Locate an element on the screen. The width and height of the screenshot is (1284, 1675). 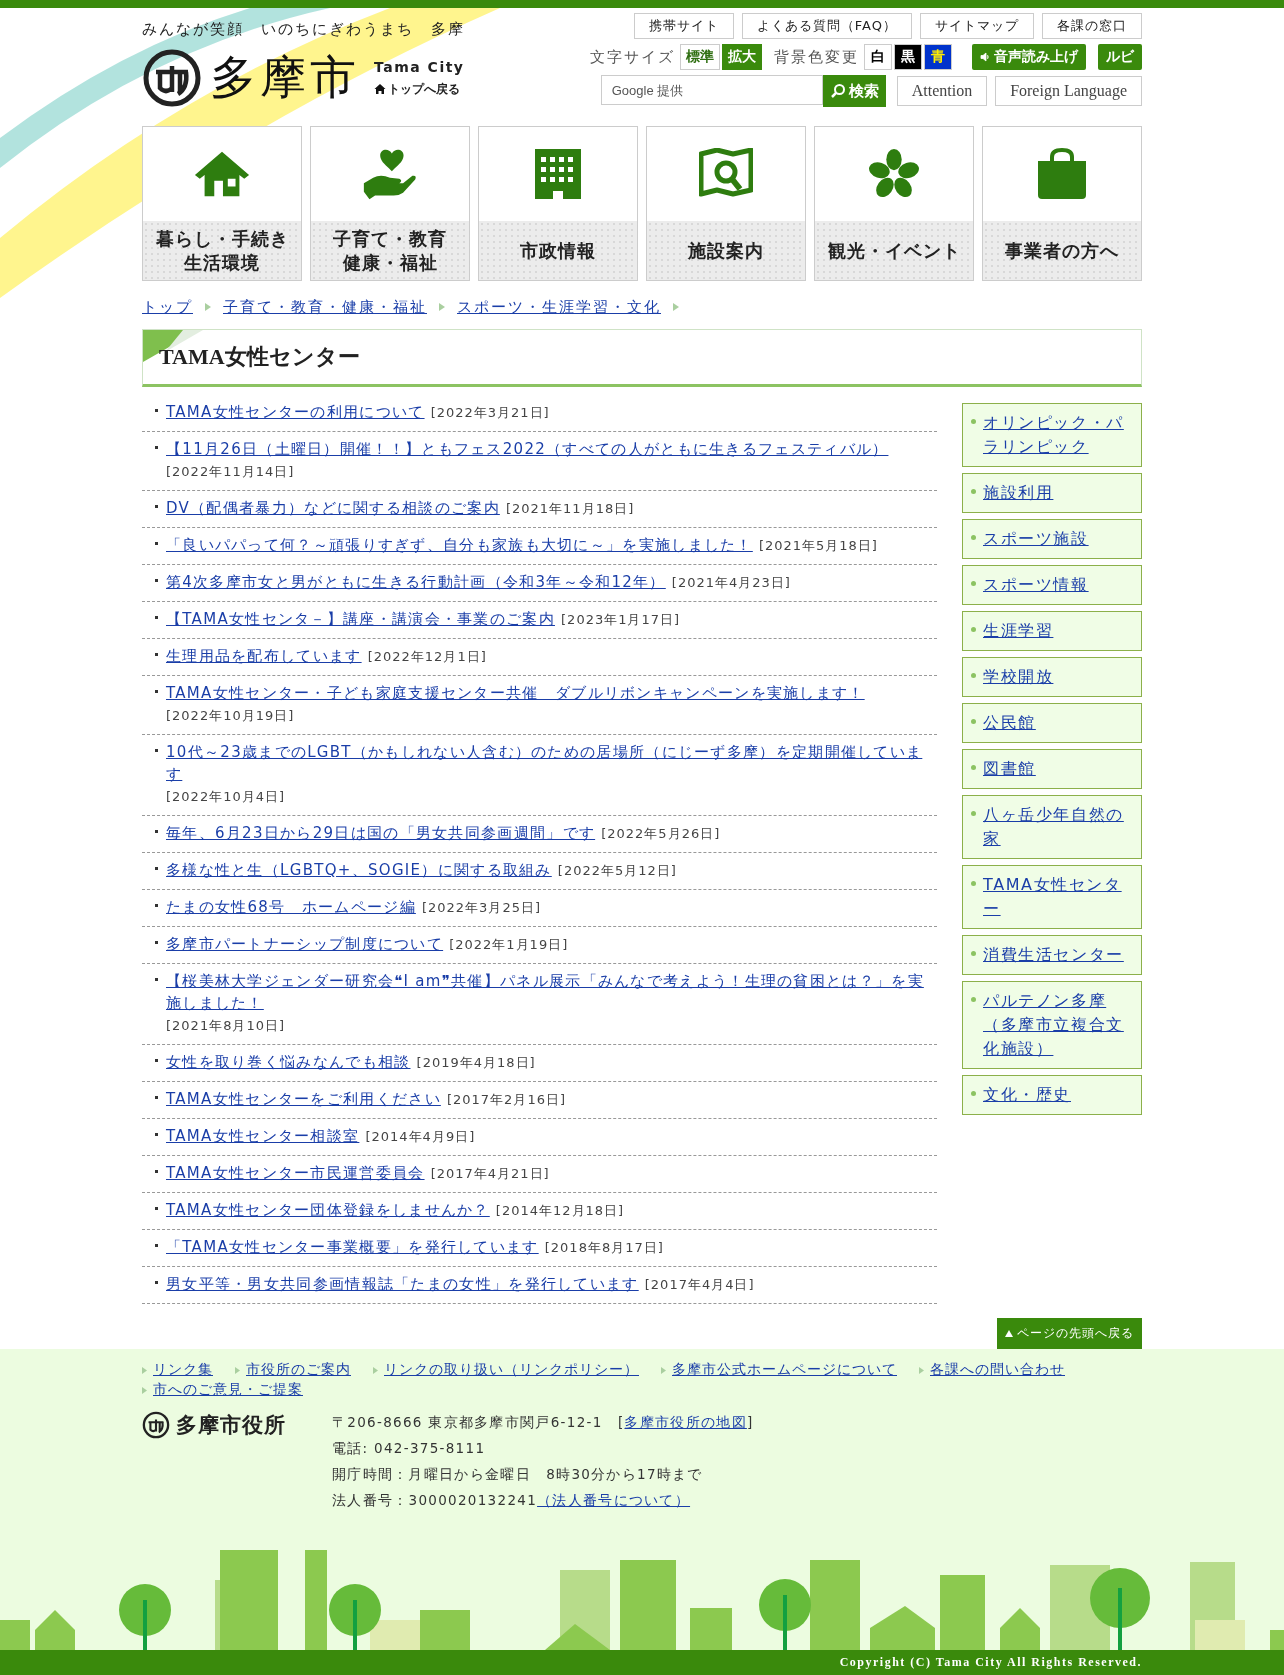
sidebar-link: 学校開放 is located at coordinates (1052, 677).